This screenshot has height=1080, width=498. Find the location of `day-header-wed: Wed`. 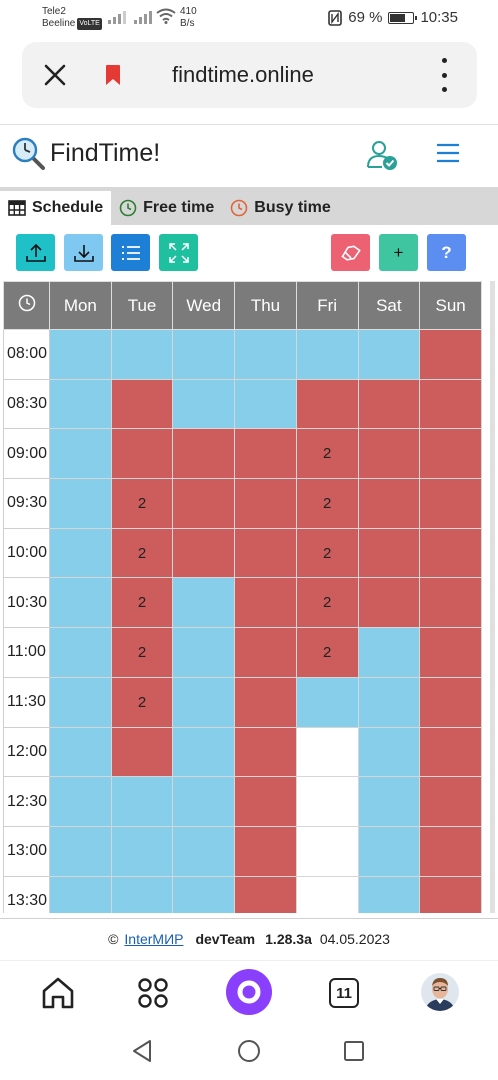

day-header-wed: Wed is located at coordinates (204, 305).